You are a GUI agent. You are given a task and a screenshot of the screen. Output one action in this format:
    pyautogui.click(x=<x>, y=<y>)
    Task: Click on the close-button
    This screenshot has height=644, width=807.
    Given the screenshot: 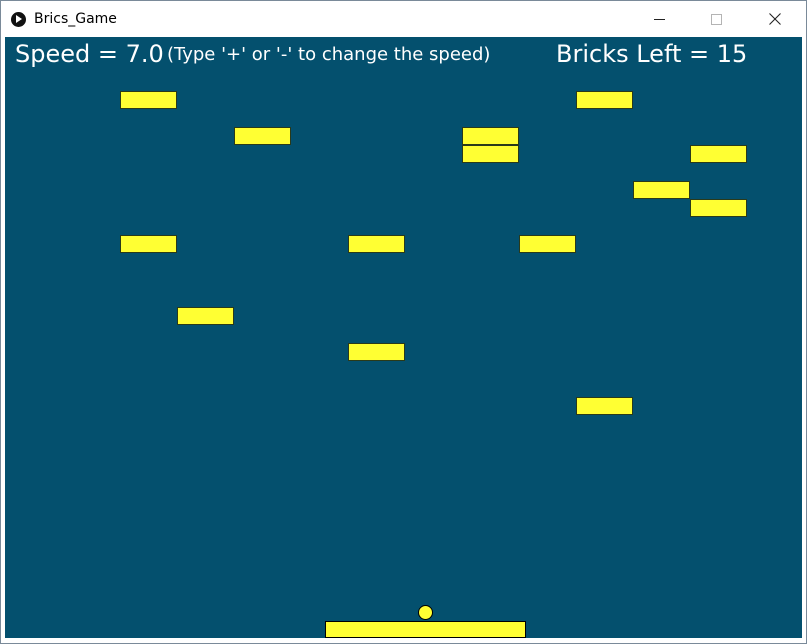 What is the action you would take?
    pyautogui.click(x=775, y=19)
    